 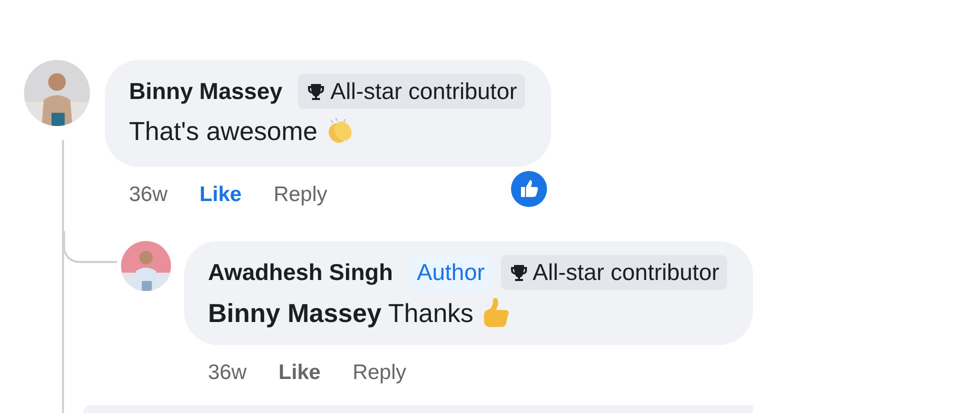 I want to click on comment-text: Binny Massey Thanks, so click(x=468, y=312).